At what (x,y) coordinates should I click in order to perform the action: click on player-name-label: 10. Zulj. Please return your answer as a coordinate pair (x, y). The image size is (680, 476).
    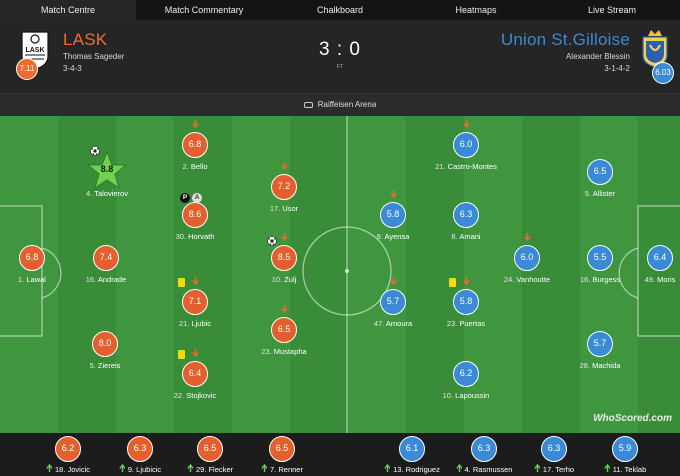
    Looking at the image, I should click on (284, 279).